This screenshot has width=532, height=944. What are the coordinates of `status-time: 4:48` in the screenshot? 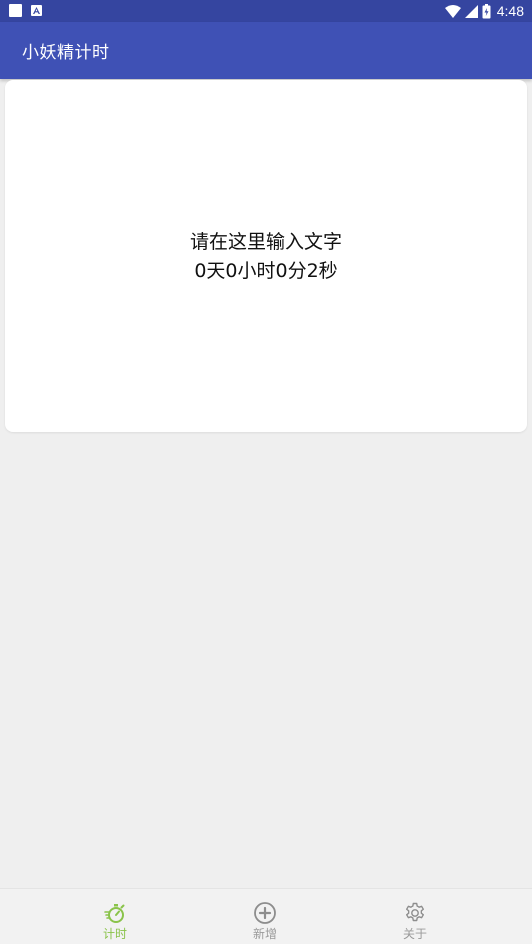 It's located at (510, 11).